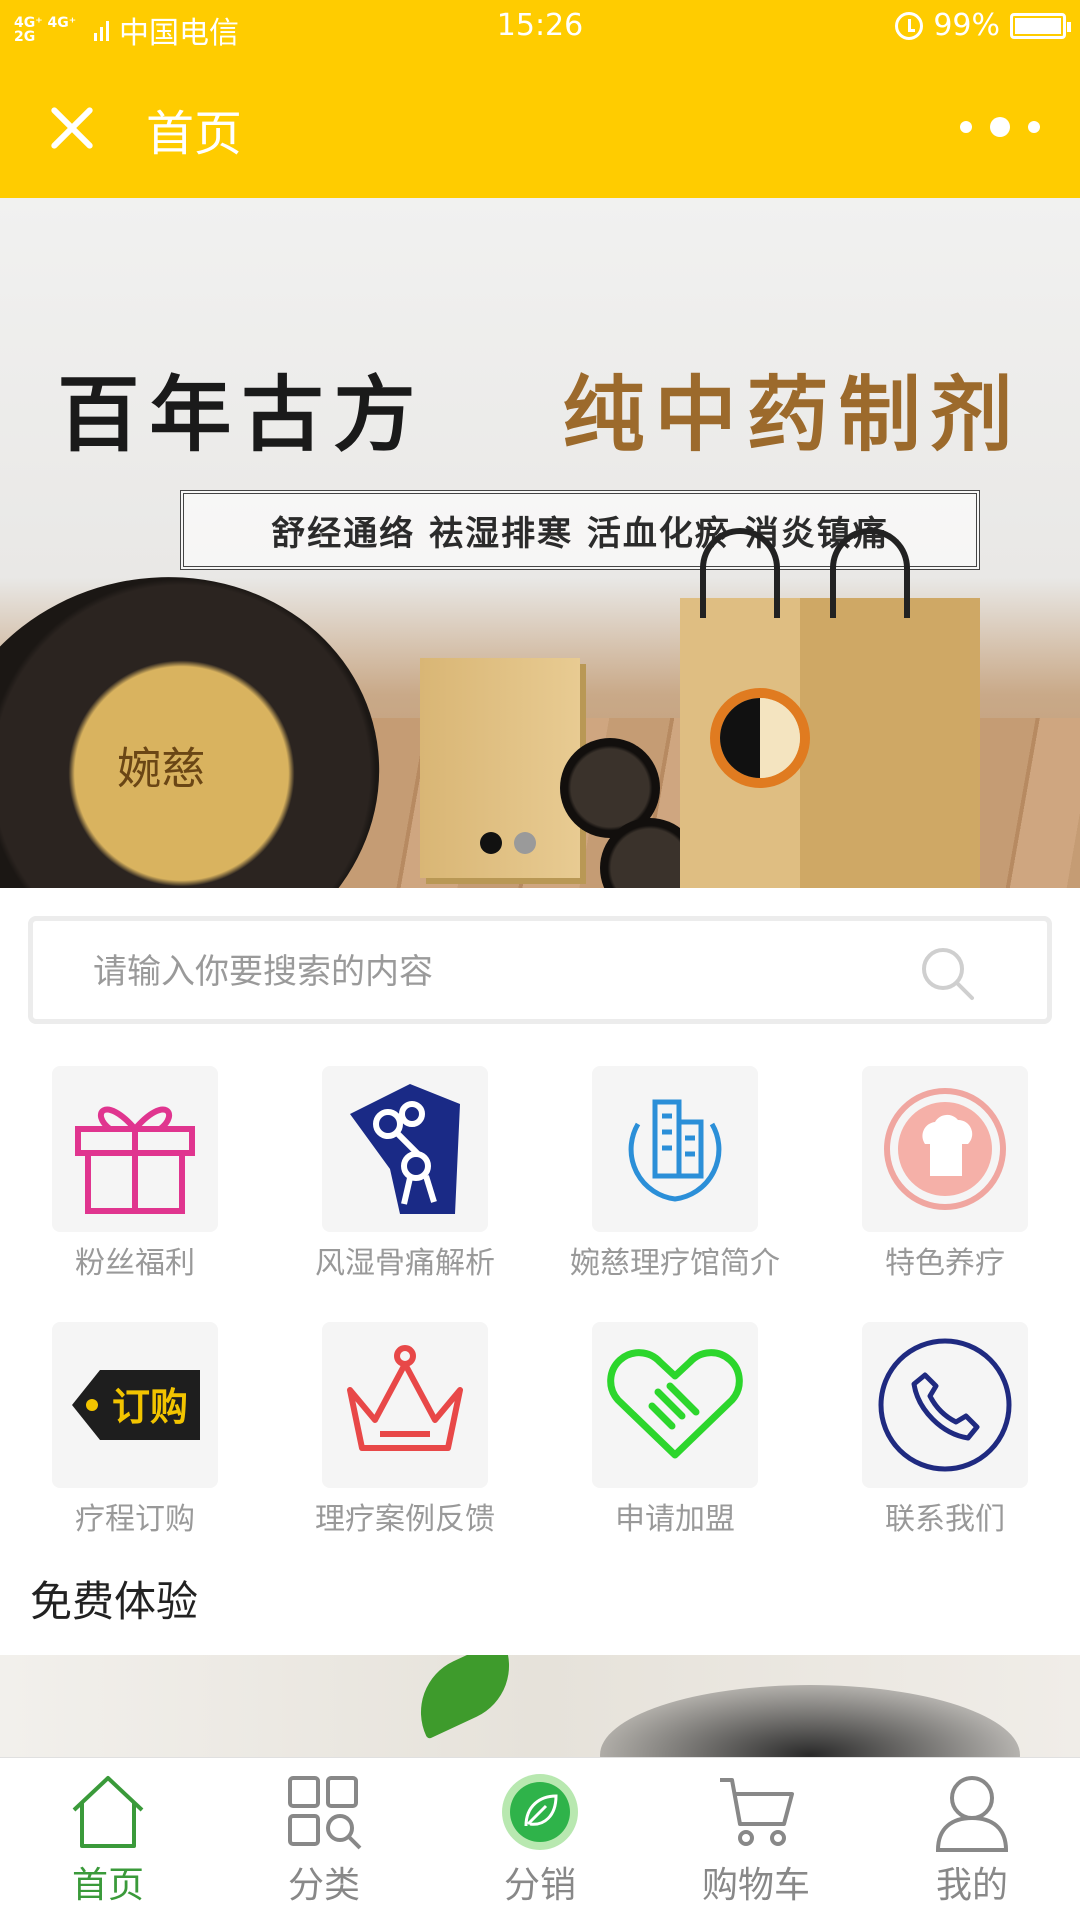  What do you see at coordinates (540, 127) in the screenshot?
I see `nav-bar: 首页` at bounding box center [540, 127].